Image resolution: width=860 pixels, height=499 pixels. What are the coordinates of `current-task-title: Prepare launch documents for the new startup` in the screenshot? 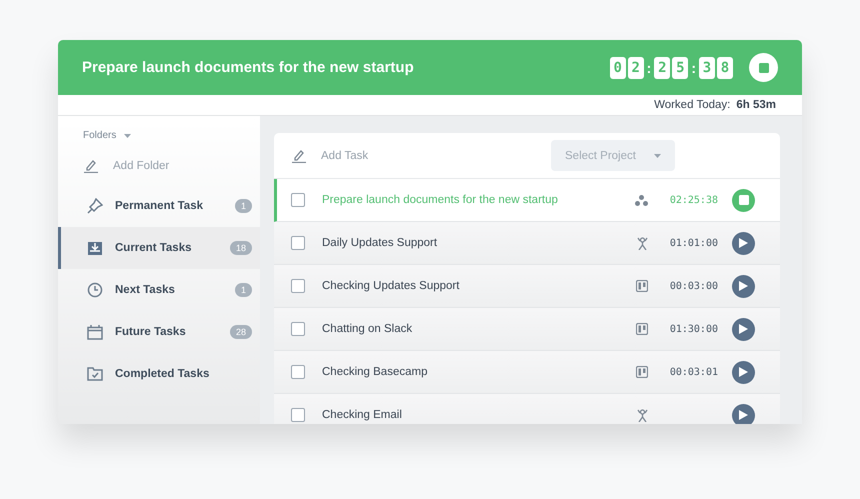 It's located at (248, 67).